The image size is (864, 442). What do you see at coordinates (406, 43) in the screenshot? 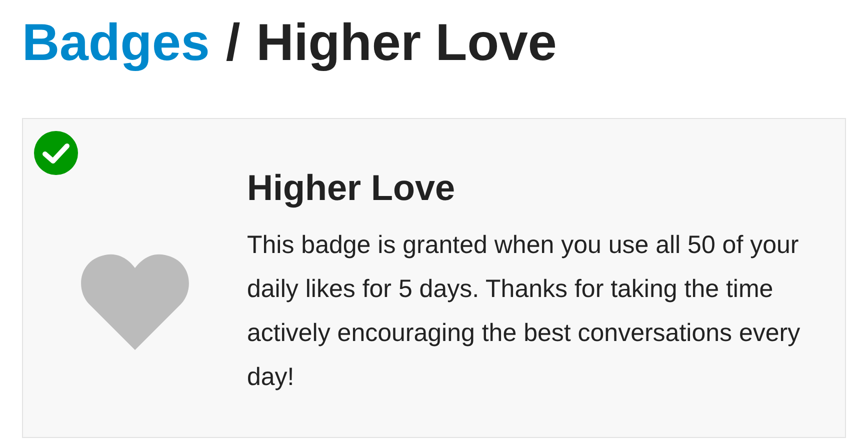
I see `page-title: Higher Love` at bounding box center [406, 43].